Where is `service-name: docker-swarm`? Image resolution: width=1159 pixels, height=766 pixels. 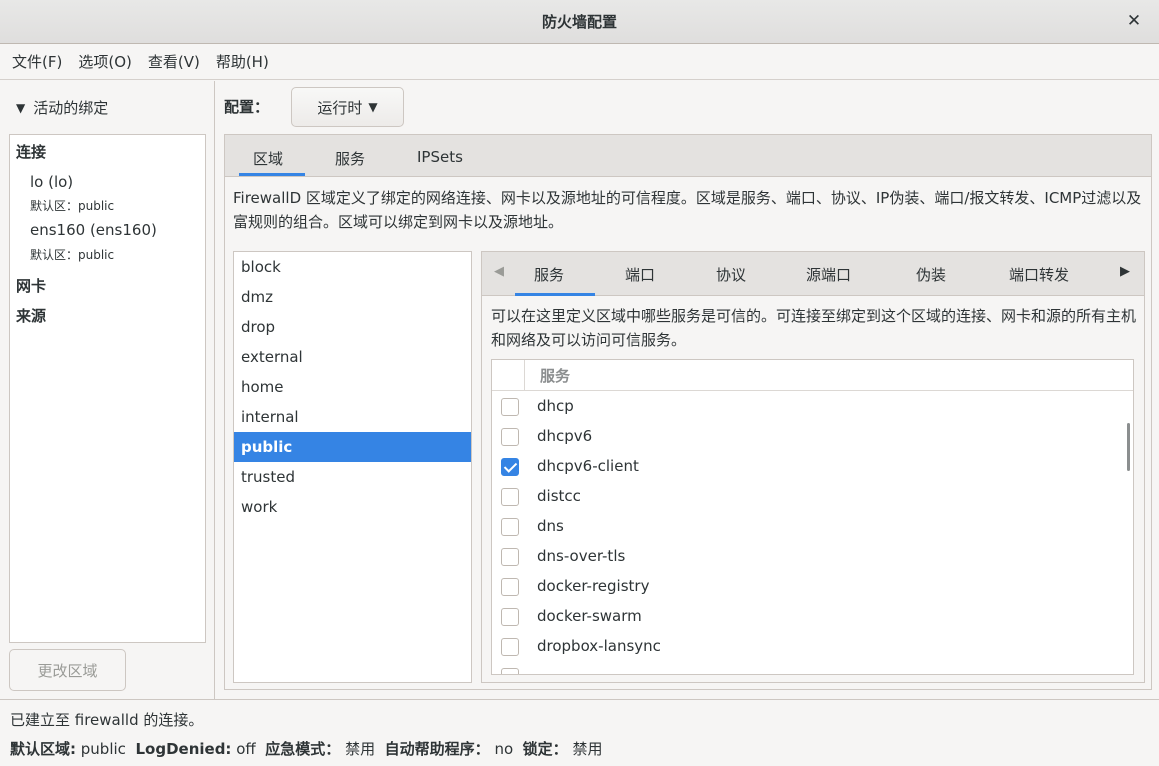
service-name: docker-swarm is located at coordinates (589, 616).